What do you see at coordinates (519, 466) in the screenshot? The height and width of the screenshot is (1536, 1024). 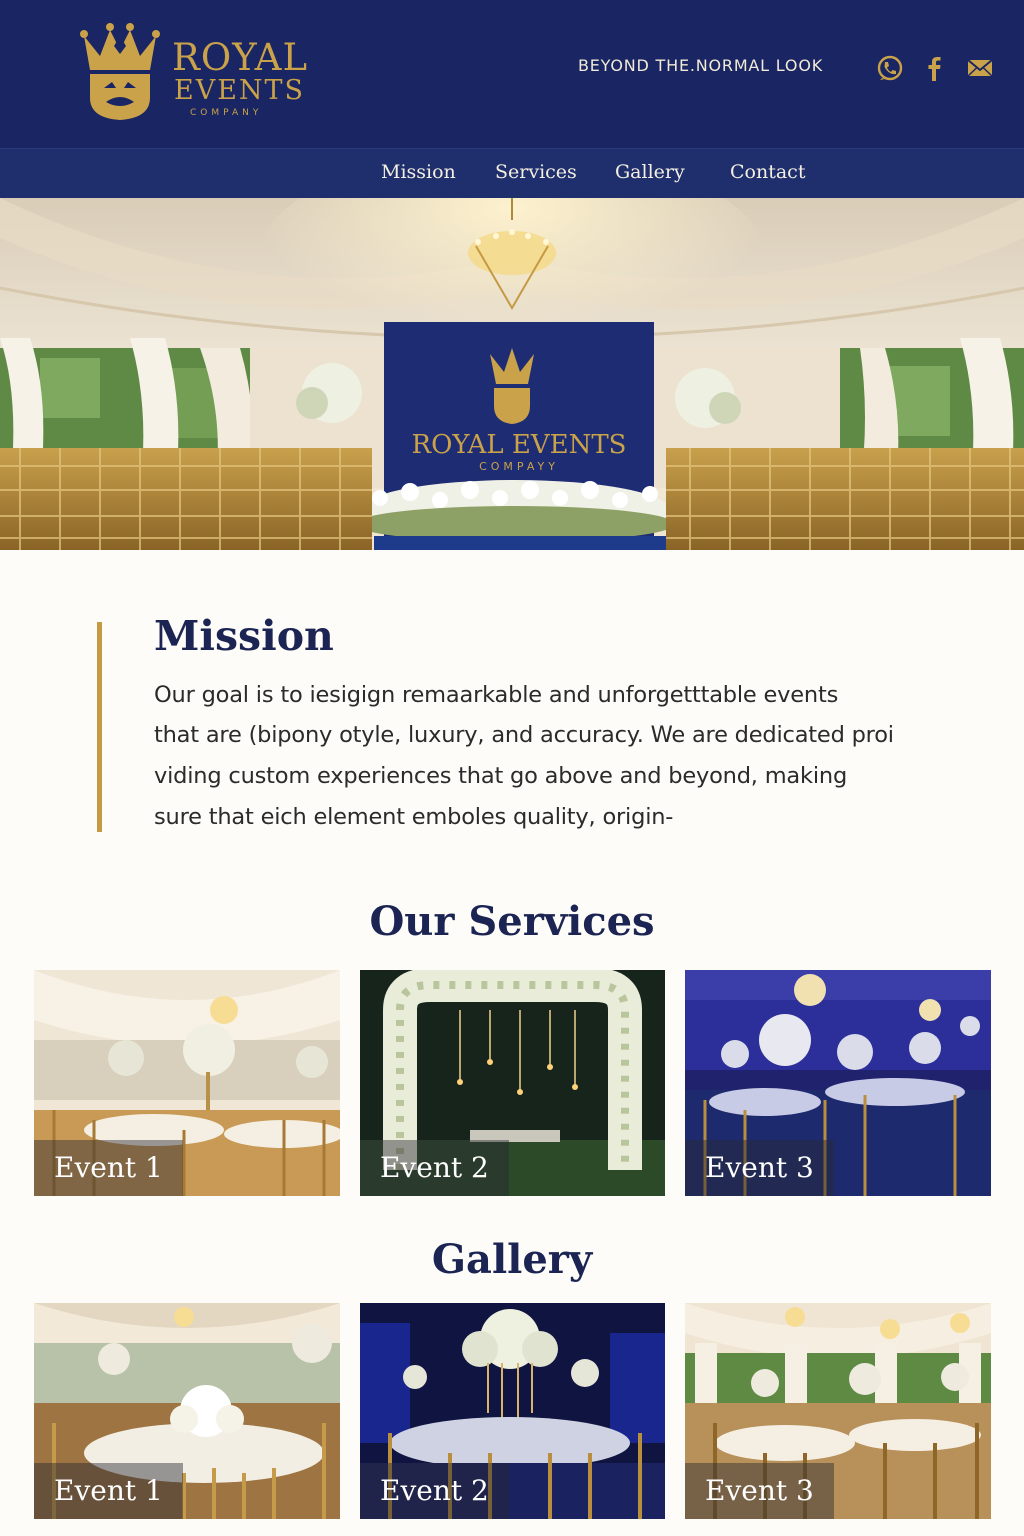 I see `hero-sign-subtitle: COMPAYY` at bounding box center [519, 466].